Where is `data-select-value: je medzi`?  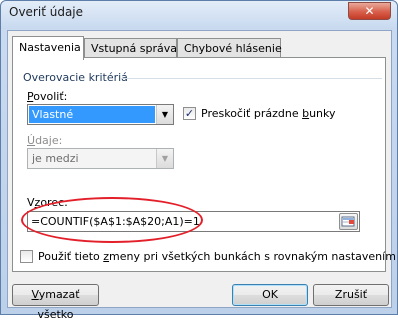
data-select-value: je medzi is located at coordinates (55, 158).